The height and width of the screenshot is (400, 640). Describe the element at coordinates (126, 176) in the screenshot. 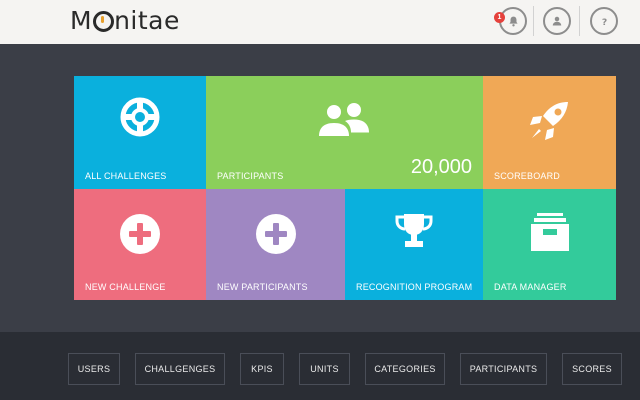

I see `tile-label: ALL CHALLENGES` at that location.